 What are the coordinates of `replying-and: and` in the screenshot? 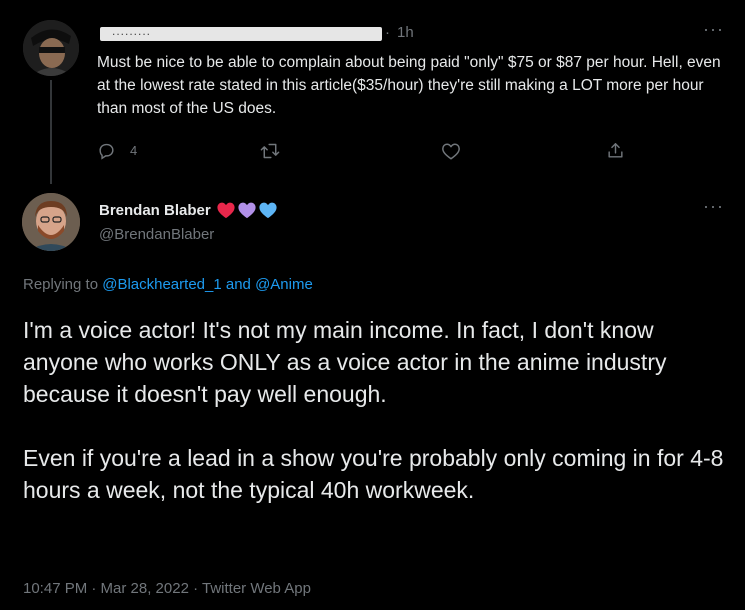 It's located at (238, 284).